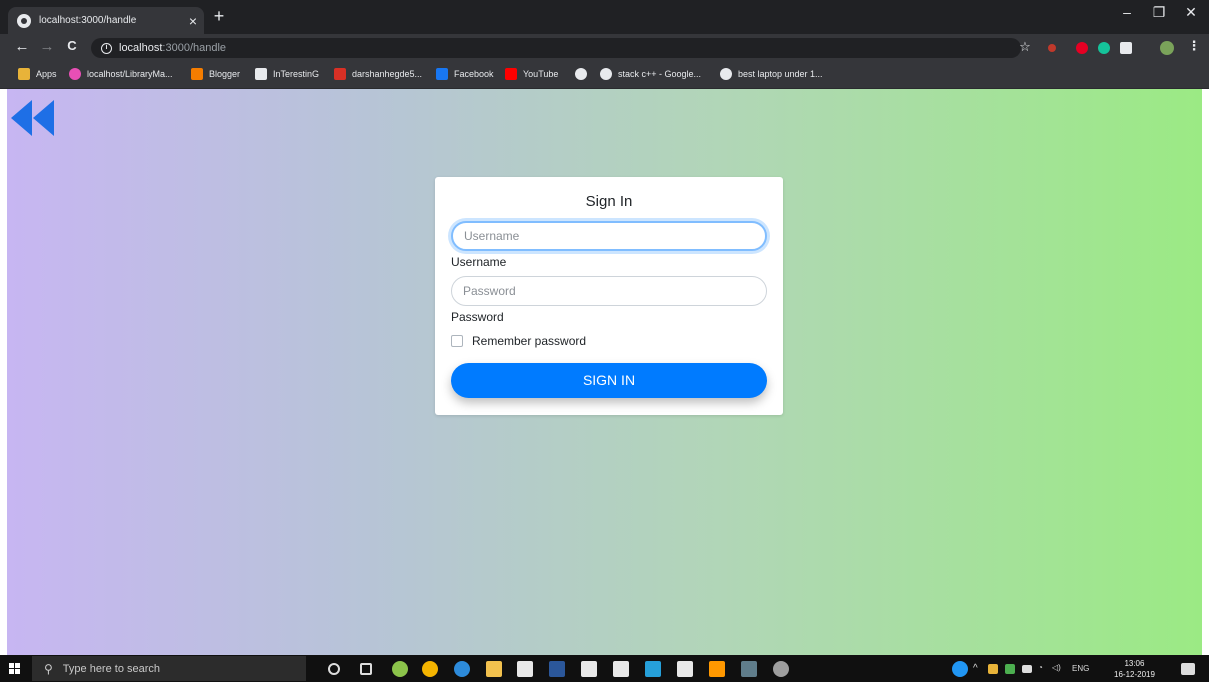 The image size is (1209, 682). I want to click on file-explorer-icon, so click(494, 669).